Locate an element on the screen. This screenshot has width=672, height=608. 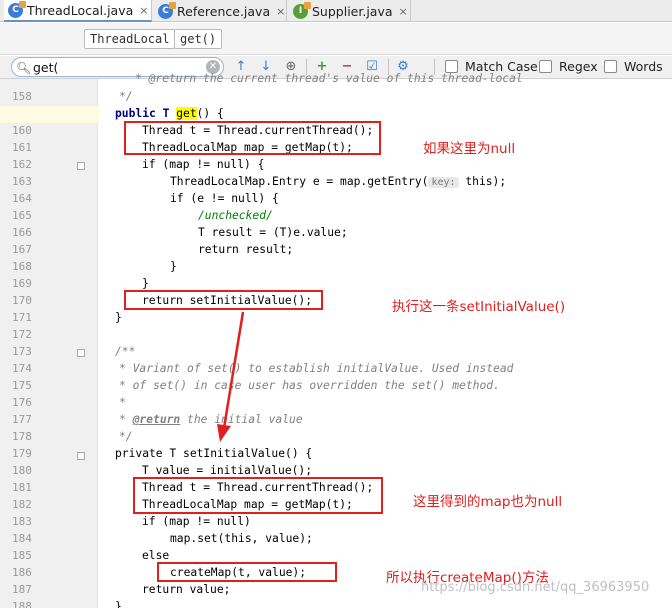
watermark: https://blog.csdn.net/qq_36963950 is located at coordinates (535, 587).